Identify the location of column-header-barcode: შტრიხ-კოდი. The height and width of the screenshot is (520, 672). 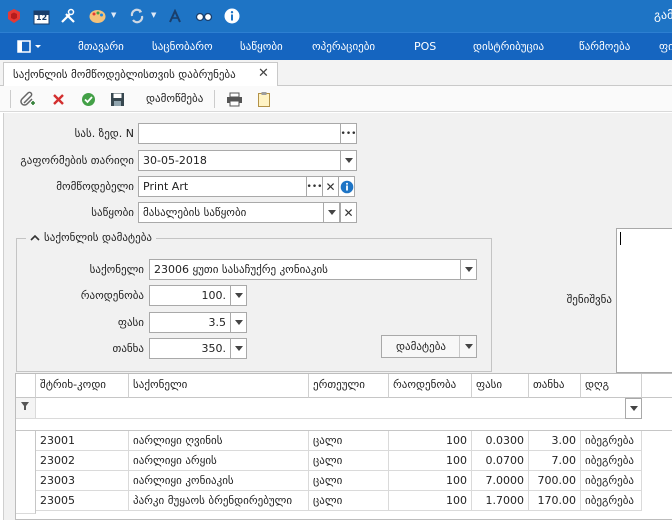
(82, 386).